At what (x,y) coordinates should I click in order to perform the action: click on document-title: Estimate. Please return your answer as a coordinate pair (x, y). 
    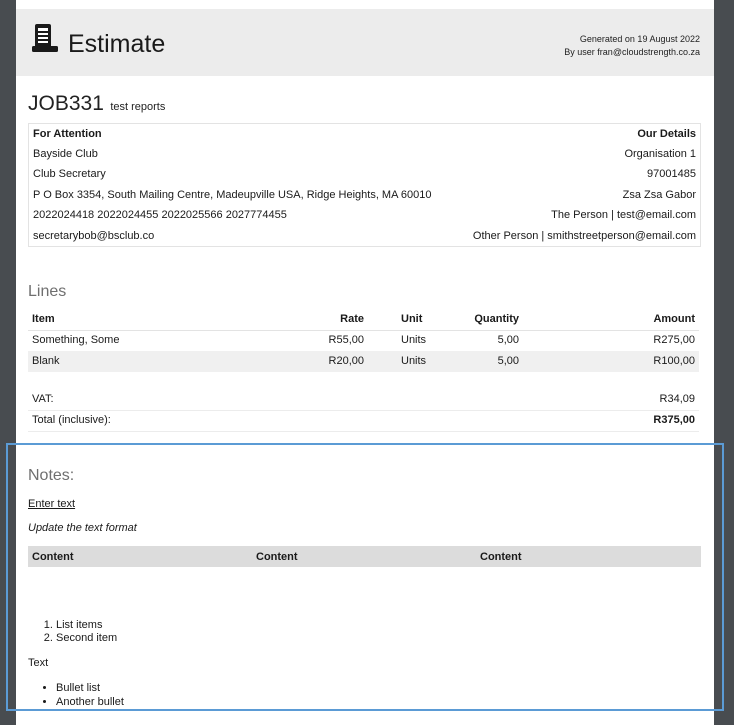
    Looking at the image, I should click on (117, 44).